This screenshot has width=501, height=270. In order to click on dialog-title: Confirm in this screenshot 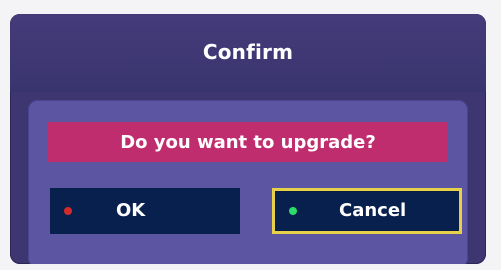, I will do `click(248, 52)`.